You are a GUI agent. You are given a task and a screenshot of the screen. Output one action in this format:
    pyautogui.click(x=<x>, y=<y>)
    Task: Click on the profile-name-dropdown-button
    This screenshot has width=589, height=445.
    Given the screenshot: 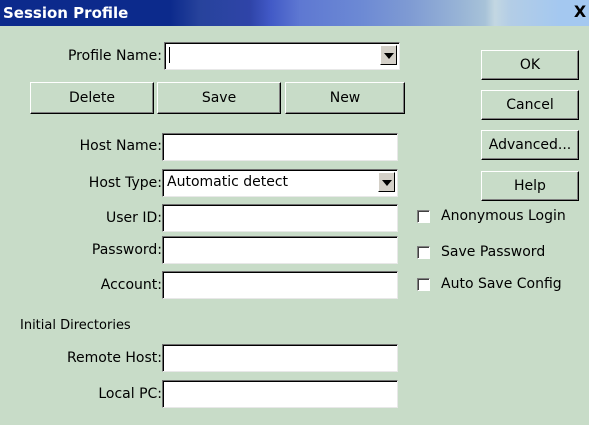 What is the action you would take?
    pyautogui.click(x=388, y=55)
    